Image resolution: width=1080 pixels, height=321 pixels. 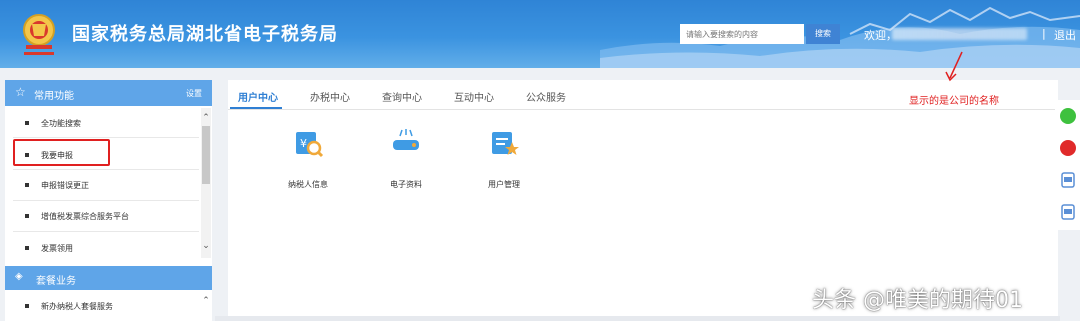 I want to click on search-input, so click(x=742, y=34).